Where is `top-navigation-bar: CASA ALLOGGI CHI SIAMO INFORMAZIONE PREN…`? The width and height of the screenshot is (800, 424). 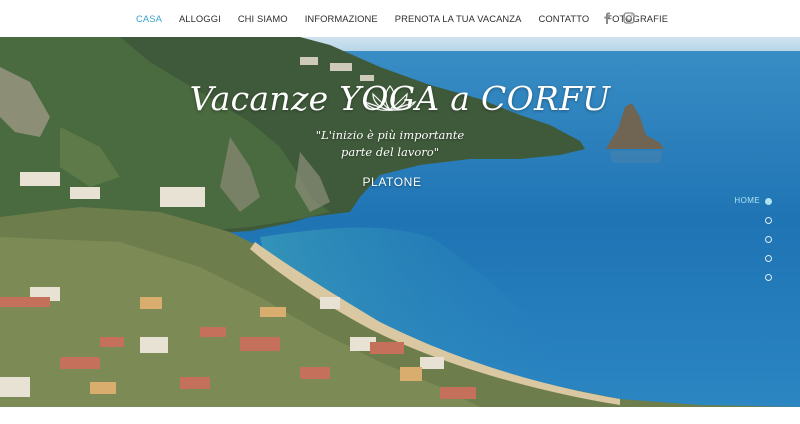
top-navigation-bar: CASA ALLOGGI CHI SIAMO INFORMAZIONE PREN… is located at coordinates (400, 18).